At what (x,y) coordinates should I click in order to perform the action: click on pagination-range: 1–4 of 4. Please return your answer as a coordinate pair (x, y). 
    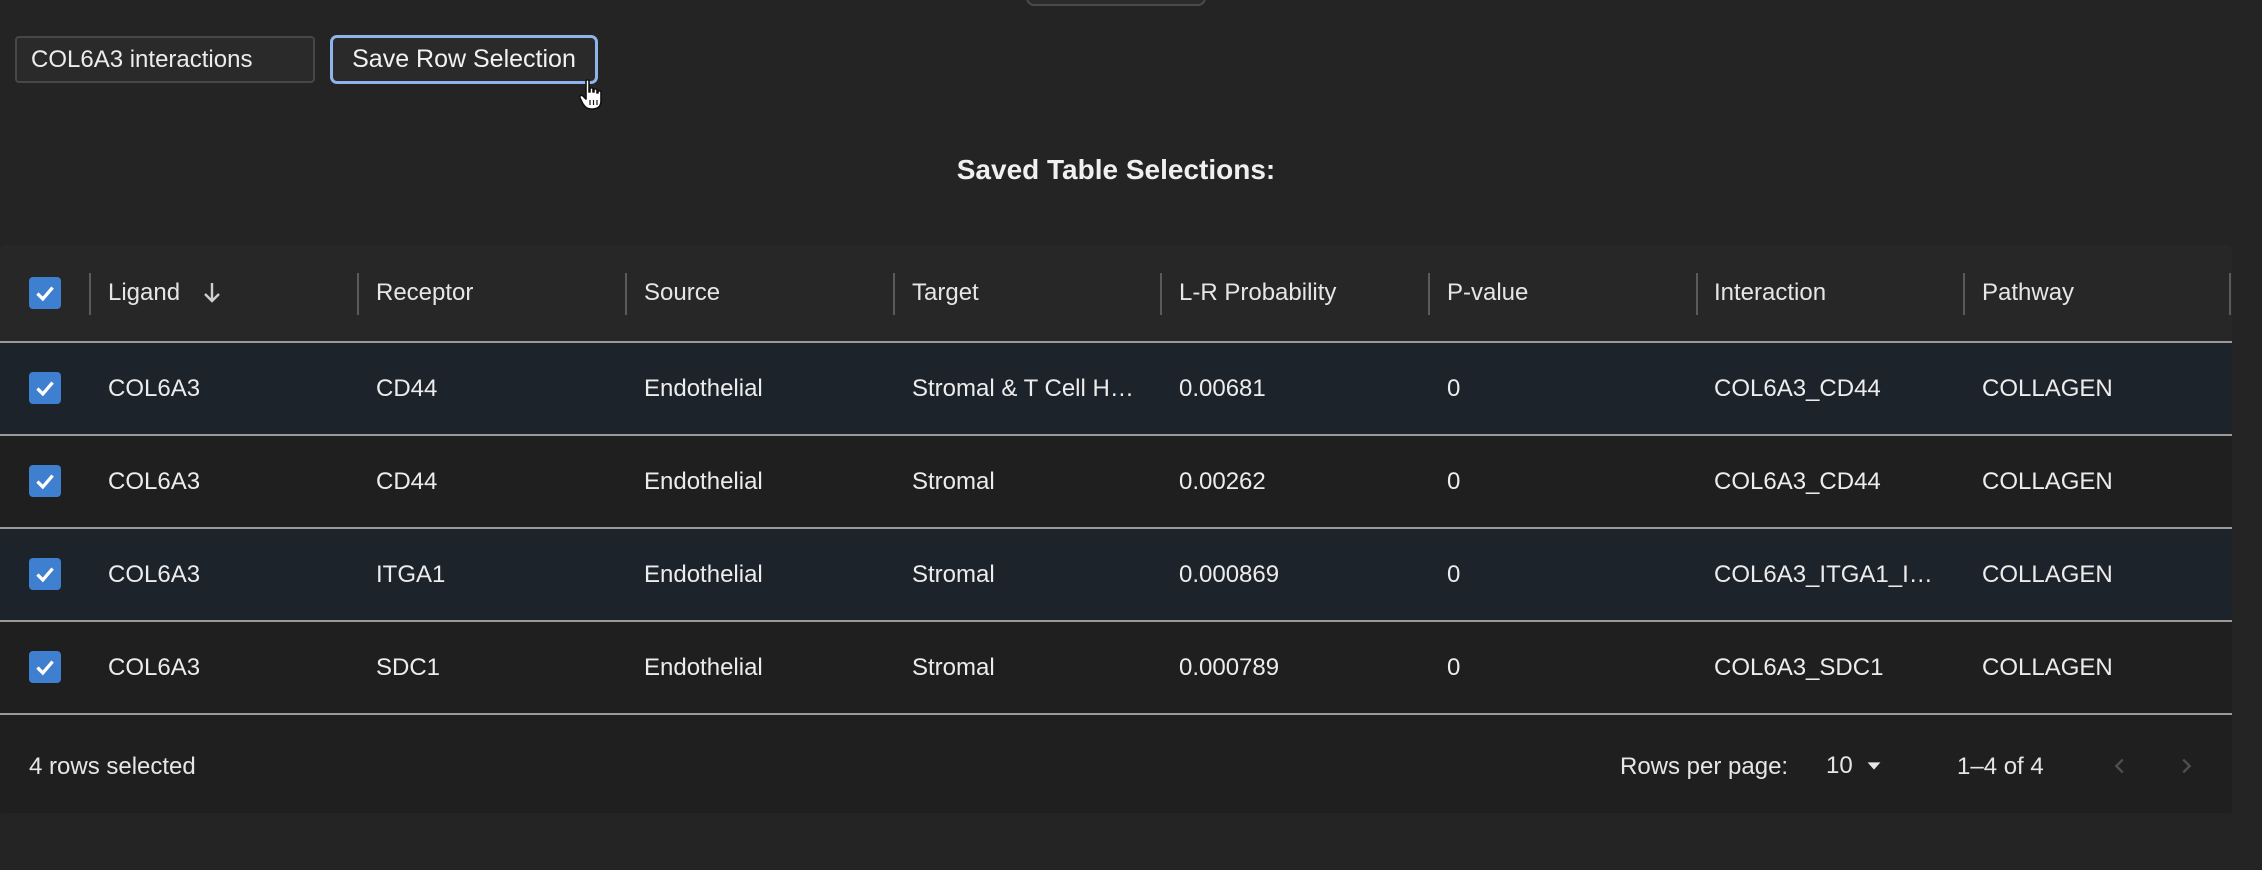
    Looking at the image, I should click on (2000, 766).